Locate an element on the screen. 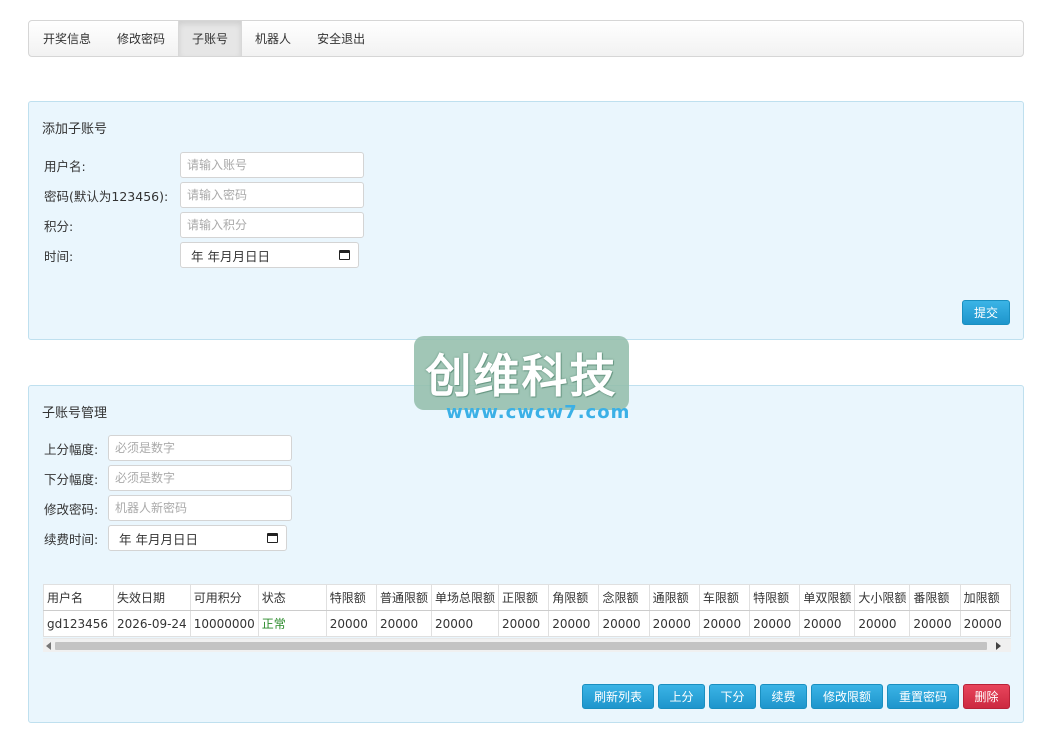 The width and height of the screenshot is (1042, 746). renew-date-input: 年 年月月日日 is located at coordinates (197, 538).